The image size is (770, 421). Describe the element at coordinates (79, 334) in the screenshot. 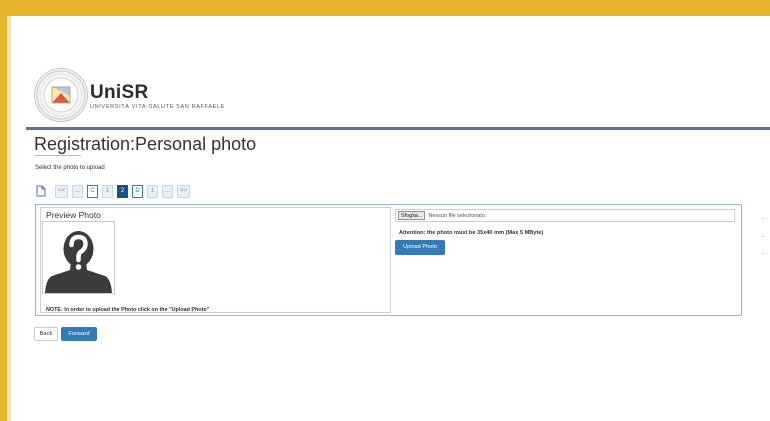

I see `forward-button: Forward` at that location.